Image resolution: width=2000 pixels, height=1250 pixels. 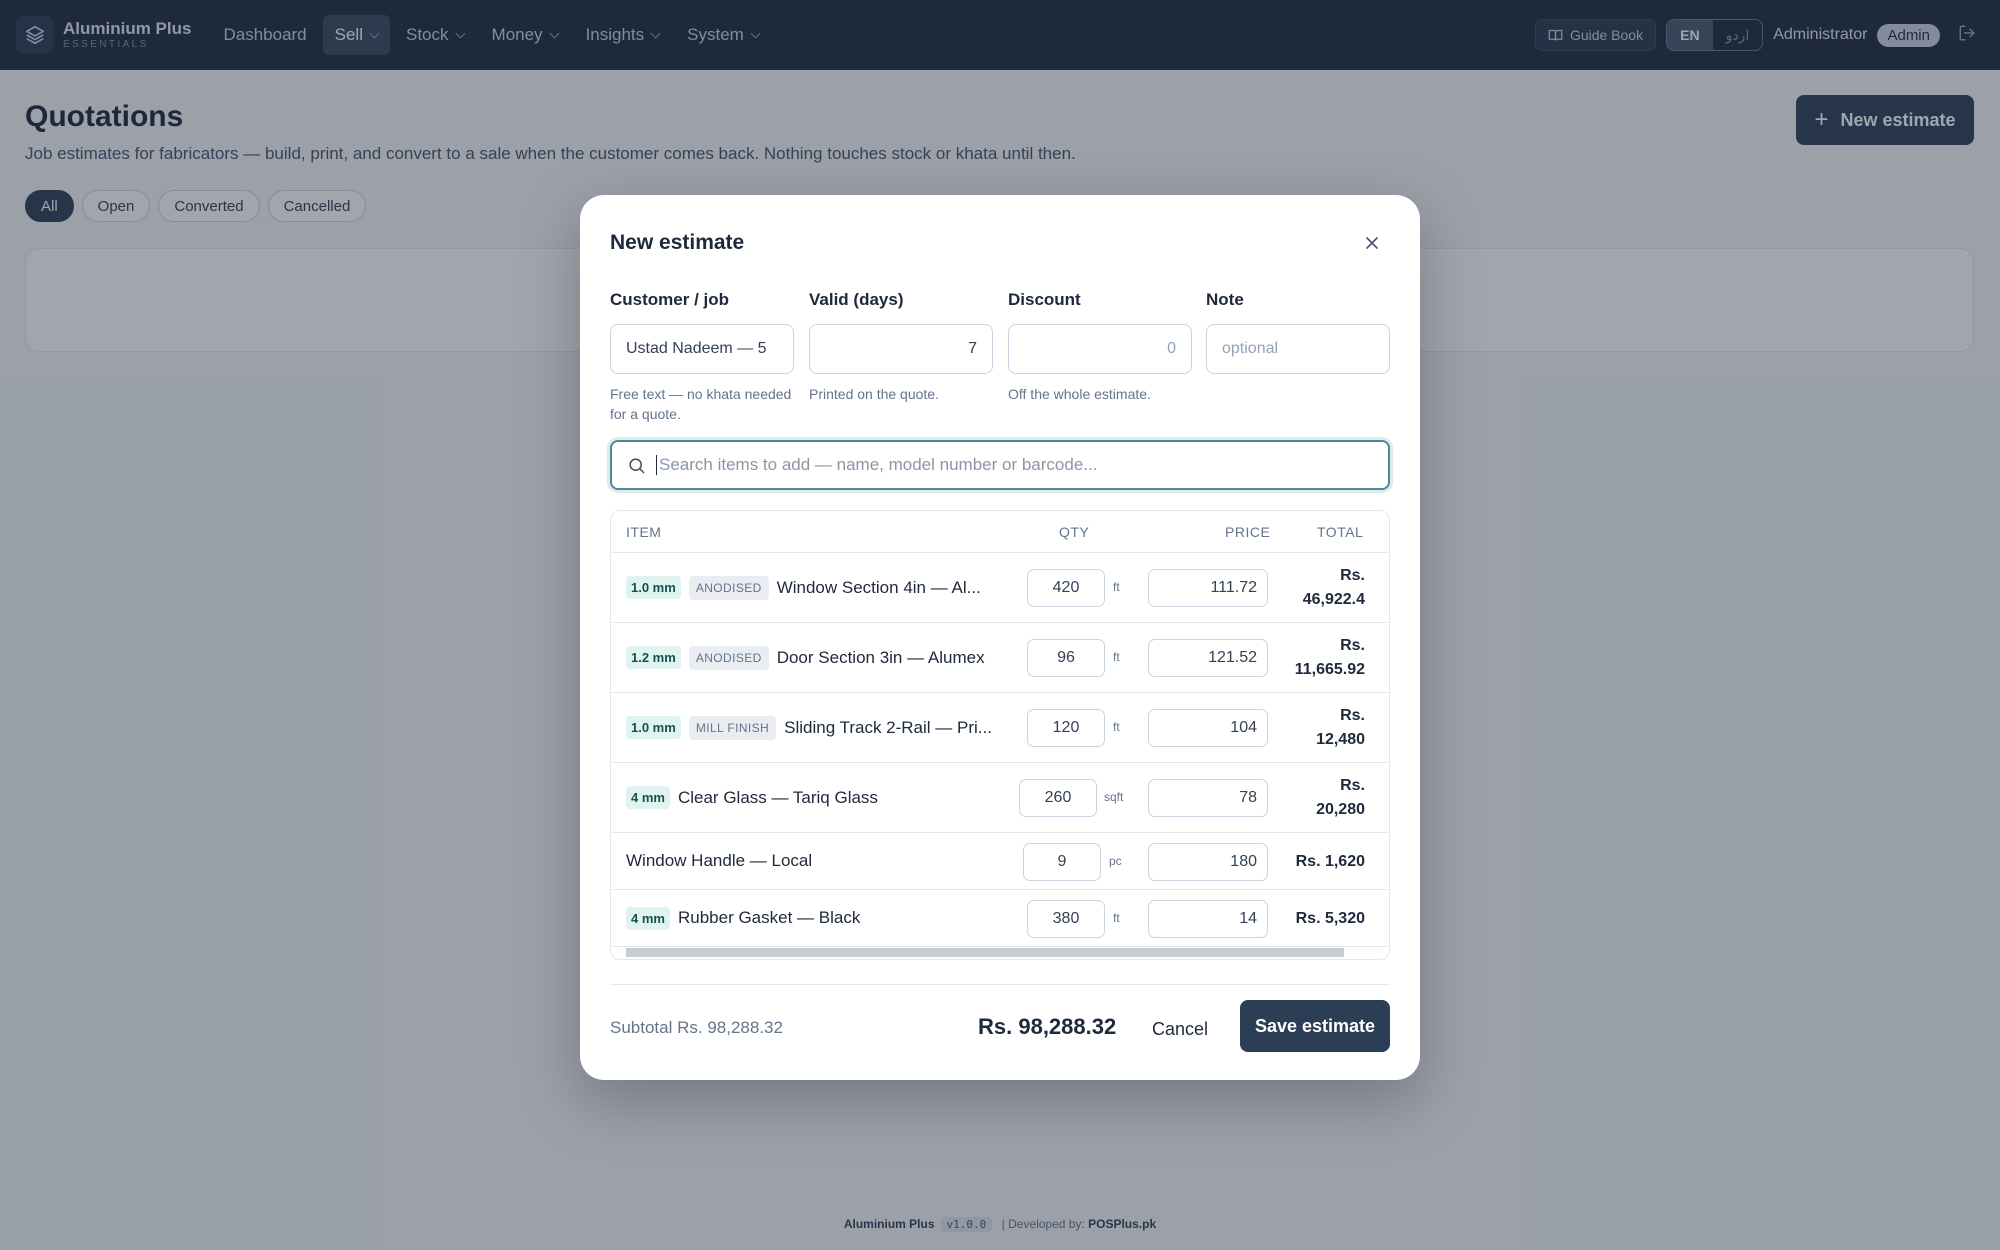 What do you see at coordinates (1340, 739) in the screenshot?
I see `line-total-line2: 12,480` at bounding box center [1340, 739].